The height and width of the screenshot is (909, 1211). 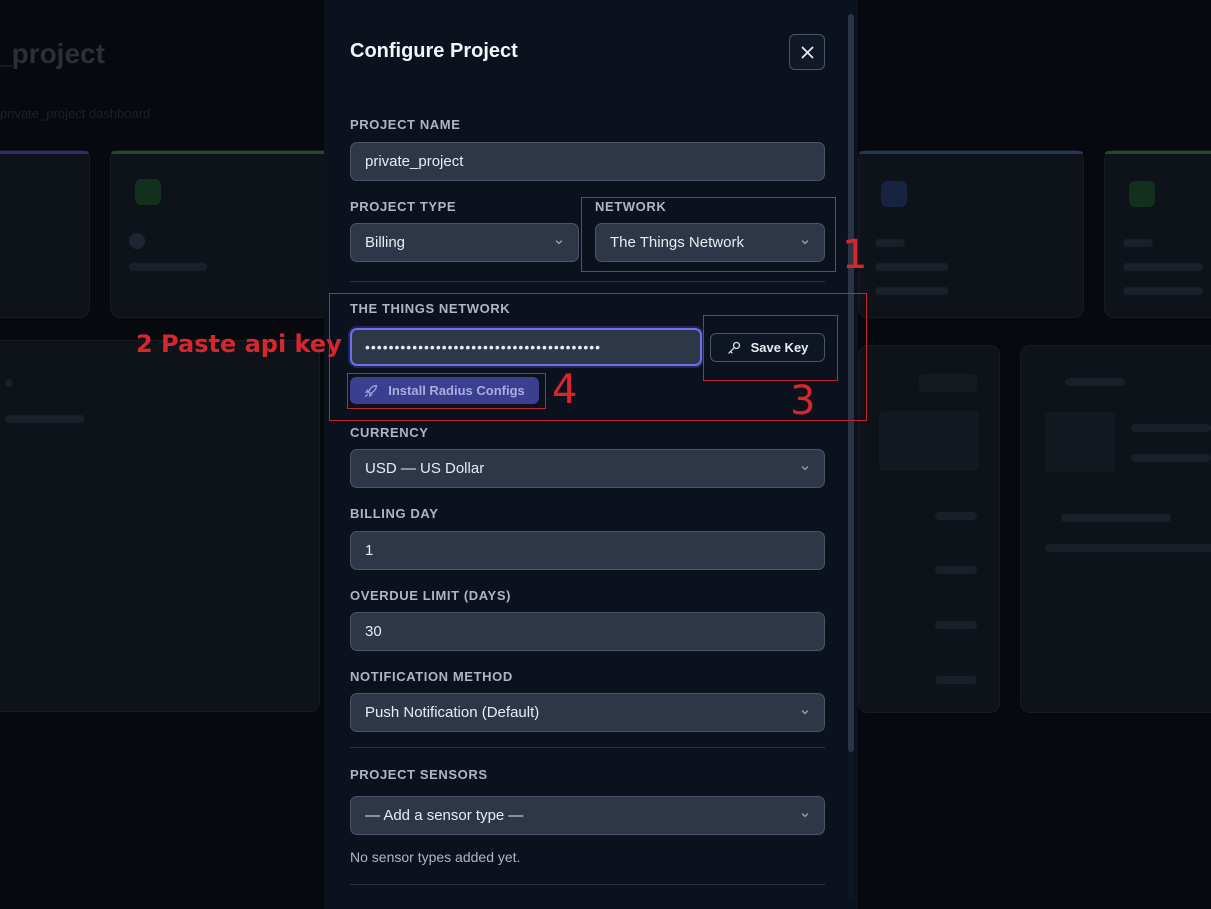 I want to click on project-name-label: PROJECT NAME, so click(x=405, y=124).